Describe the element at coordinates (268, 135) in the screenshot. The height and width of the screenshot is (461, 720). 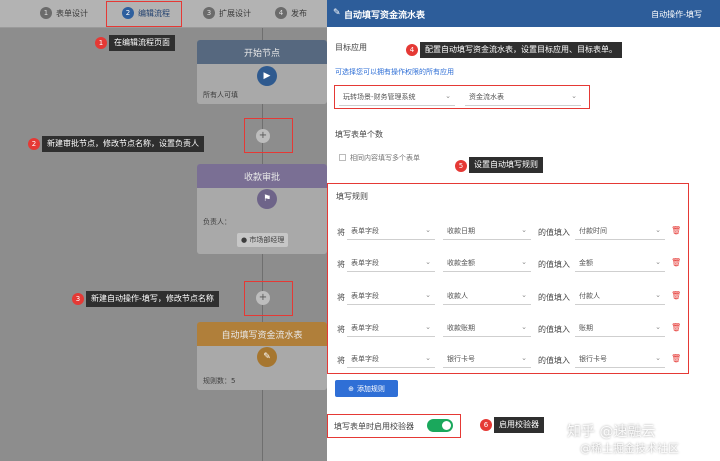
I see `highlight-box-add` at that location.